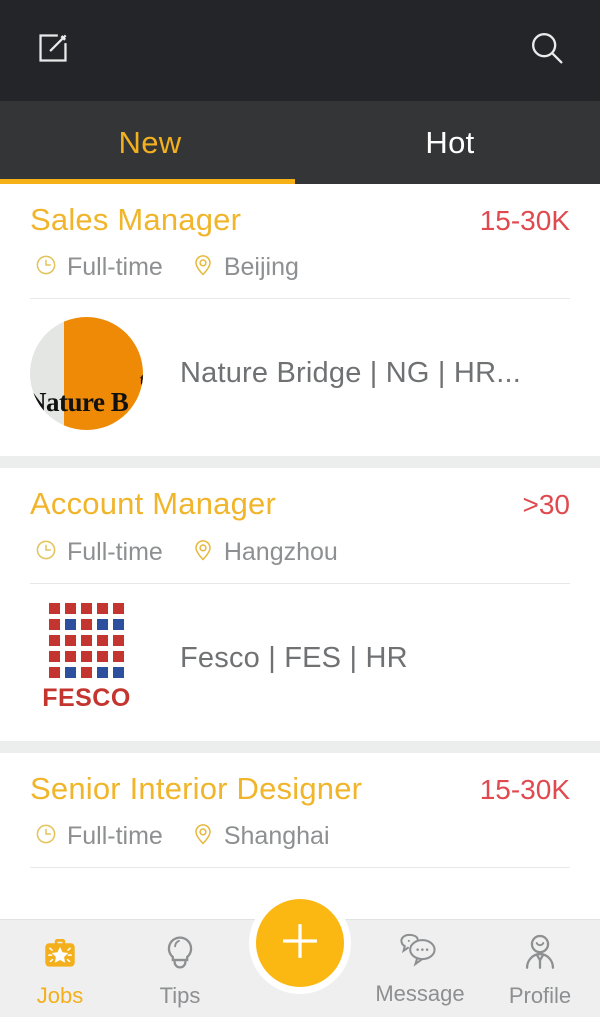 Image resolution: width=600 pixels, height=1017 pixels. I want to click on nav-item-message: Message, so click(420, 963).